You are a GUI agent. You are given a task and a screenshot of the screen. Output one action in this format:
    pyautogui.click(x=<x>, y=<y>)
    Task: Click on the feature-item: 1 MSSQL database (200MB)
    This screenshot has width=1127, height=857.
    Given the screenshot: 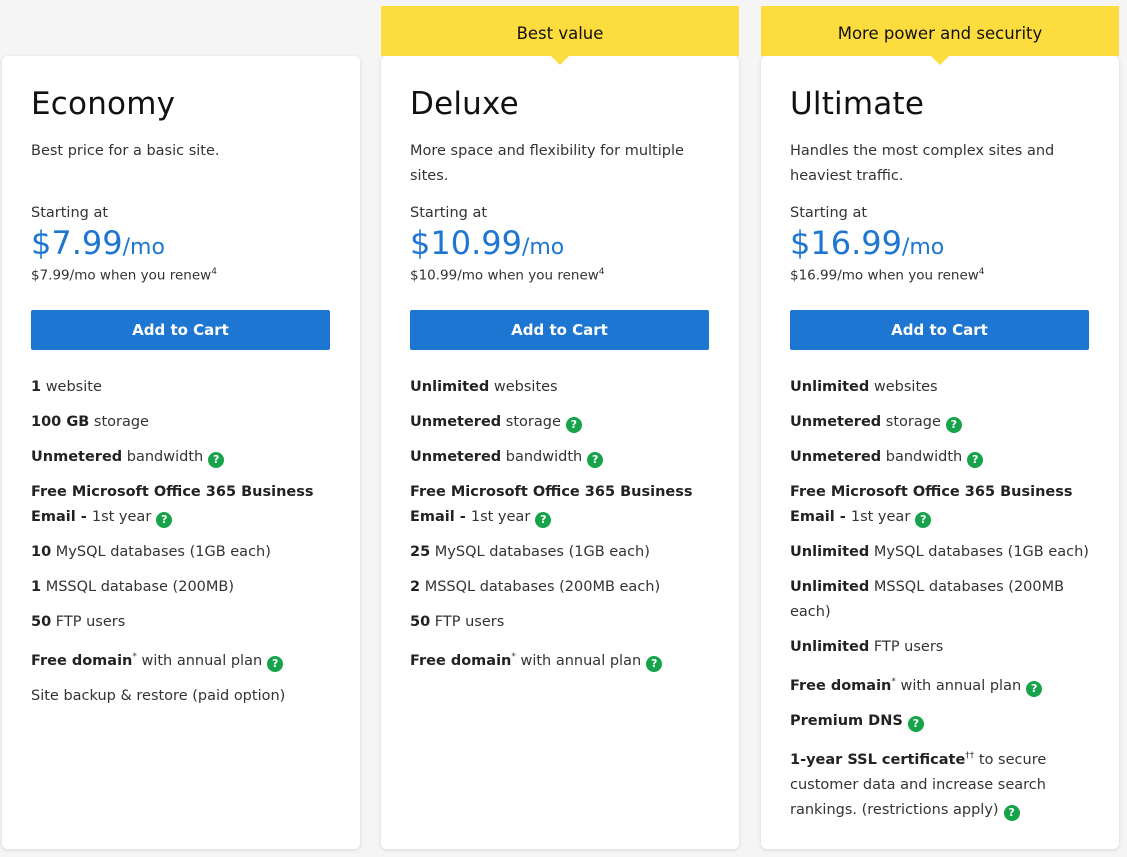 What is the action you would take?
    pyautogui.click(x=183, y=587)
    